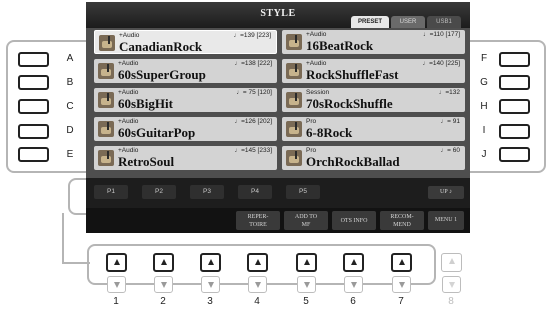 This screenshot has width=551, height=314. I want to click on style-item-rockshufflefast: +Audio ♩=140 [225] RockShuffleFast, so click(373, 71).